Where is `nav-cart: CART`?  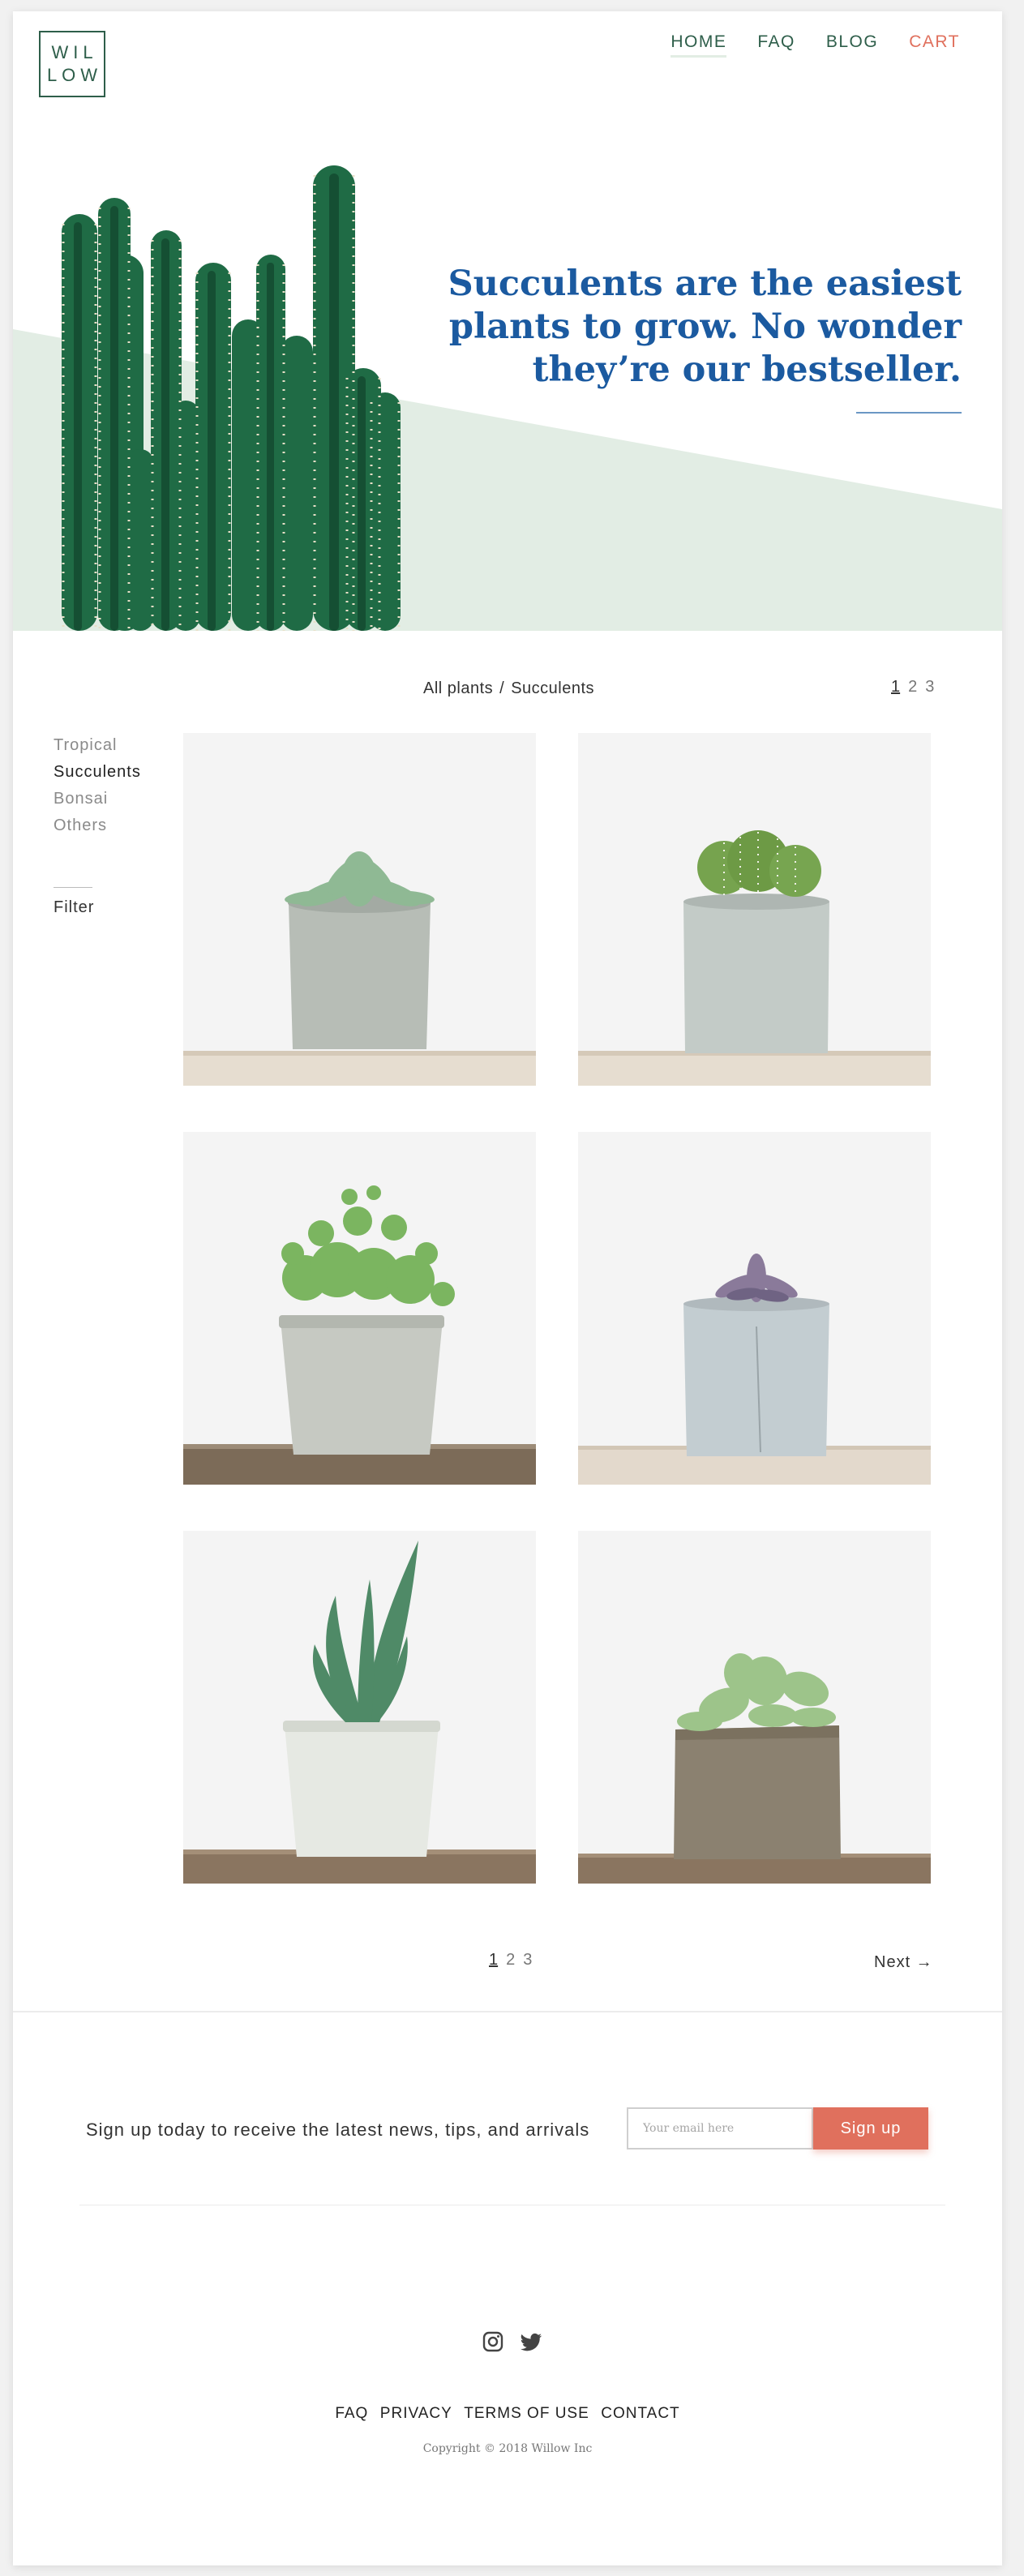 nav-cart: CART is located at coordinates (934, 45).